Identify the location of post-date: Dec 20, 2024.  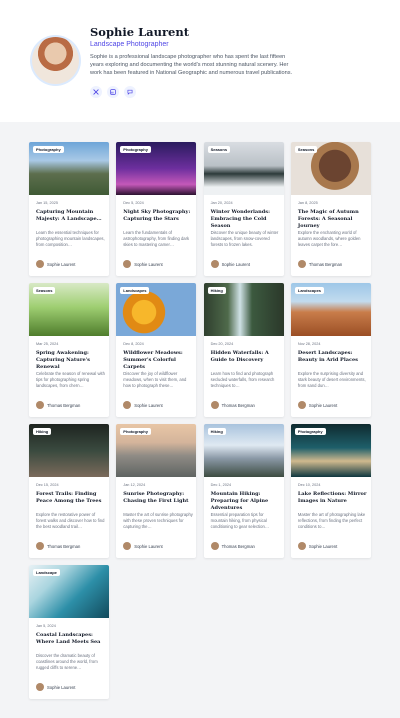
(222, 344).